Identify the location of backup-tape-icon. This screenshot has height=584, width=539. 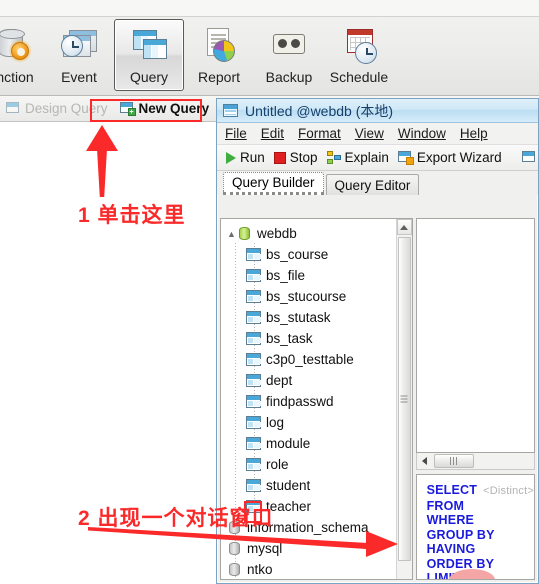
(289, 45).